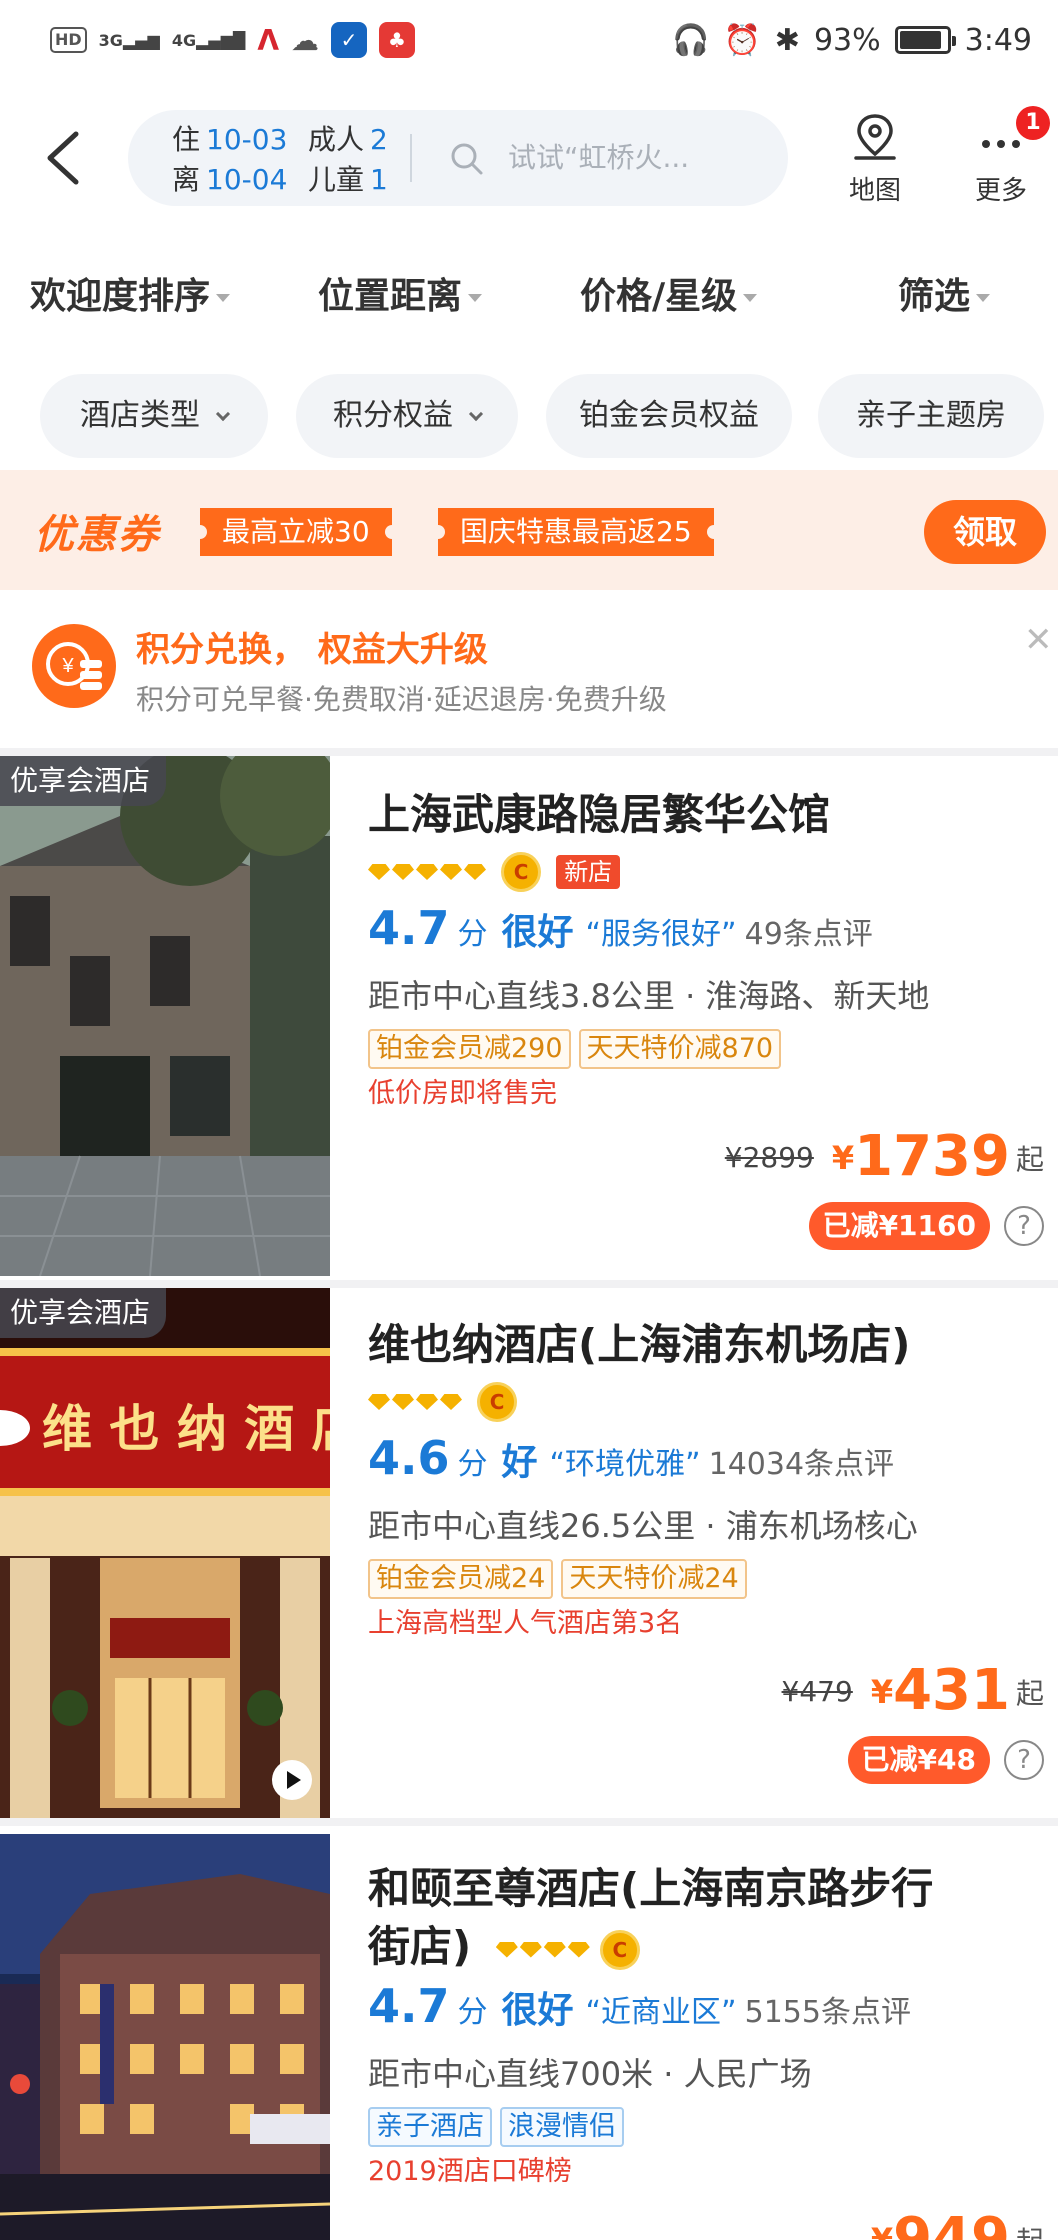  I want to click on review-score: 4.6, so click(409, 1458).